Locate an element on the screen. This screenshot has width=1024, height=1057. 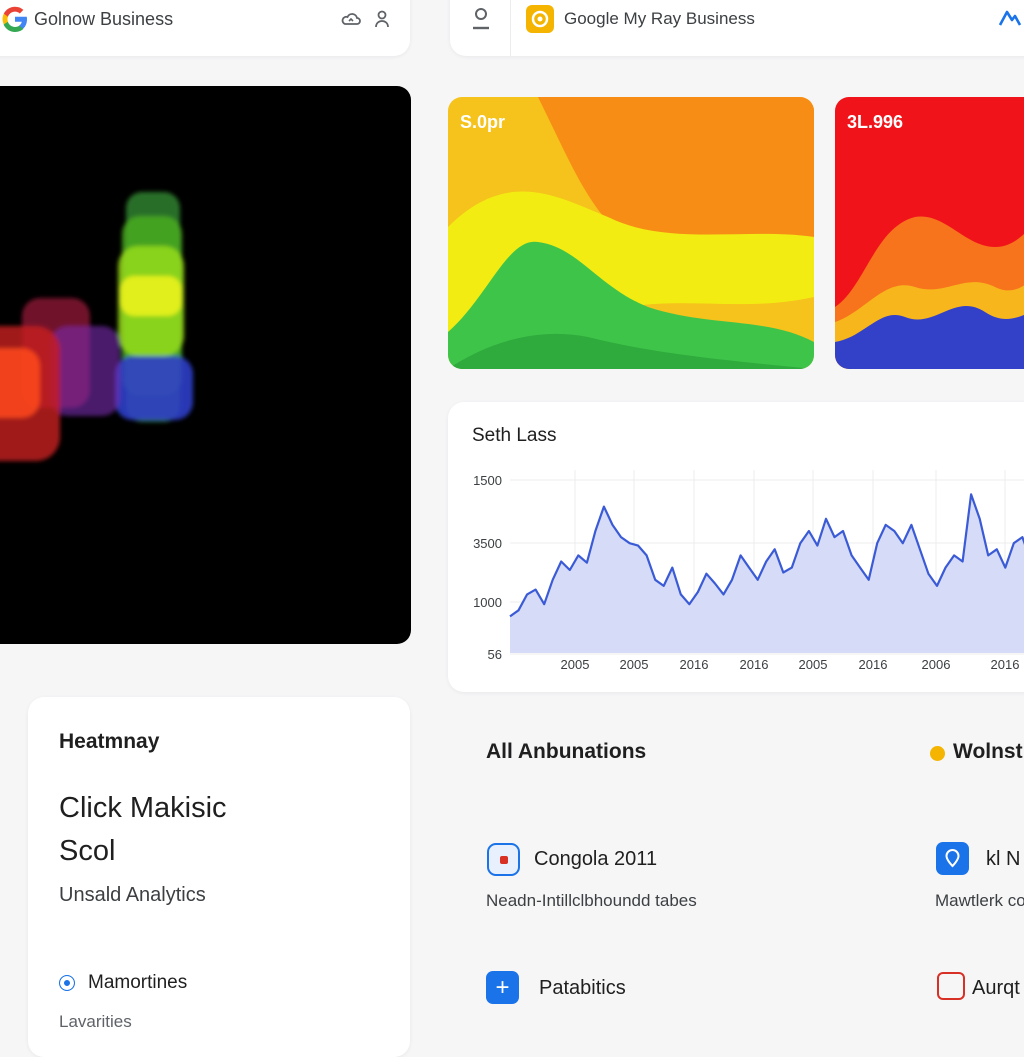
row-subtitle: Mawtlerk co is located at coordinates (979, 900).